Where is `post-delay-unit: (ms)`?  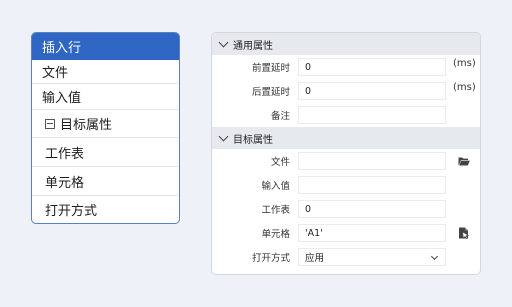 post-delay-unit: (ms) is located at coordinates (464, 87).